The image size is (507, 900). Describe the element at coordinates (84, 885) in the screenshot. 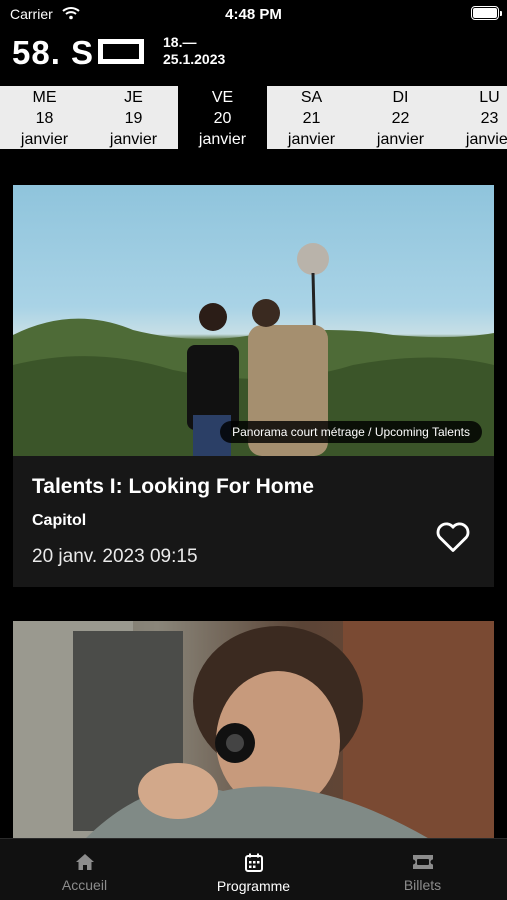

I see `tab-label: Accueil` at that location.